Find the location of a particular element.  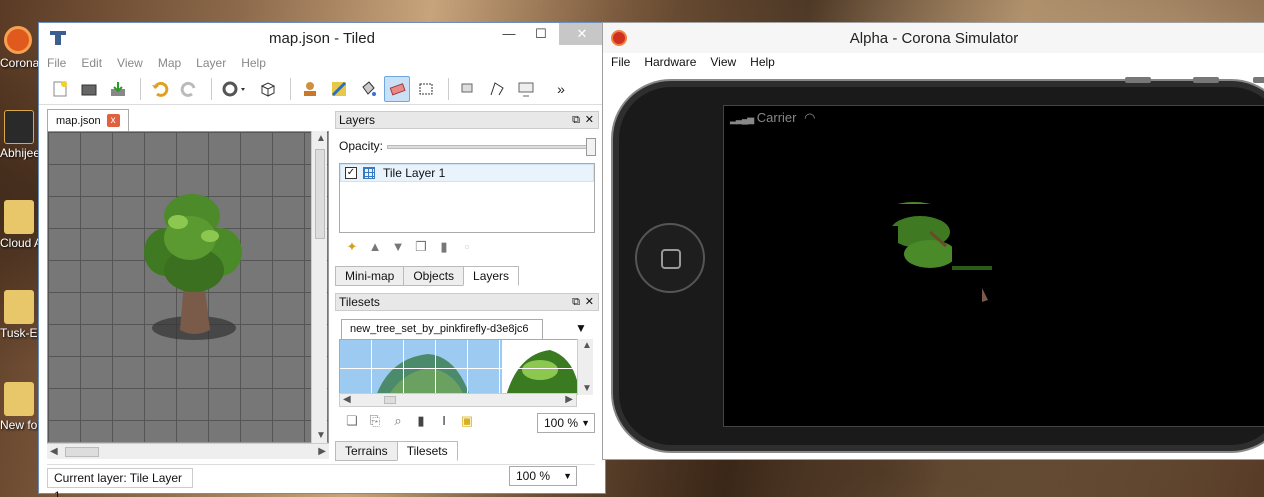

layers-panel-title: Layers is located at coordinates (357, 120).